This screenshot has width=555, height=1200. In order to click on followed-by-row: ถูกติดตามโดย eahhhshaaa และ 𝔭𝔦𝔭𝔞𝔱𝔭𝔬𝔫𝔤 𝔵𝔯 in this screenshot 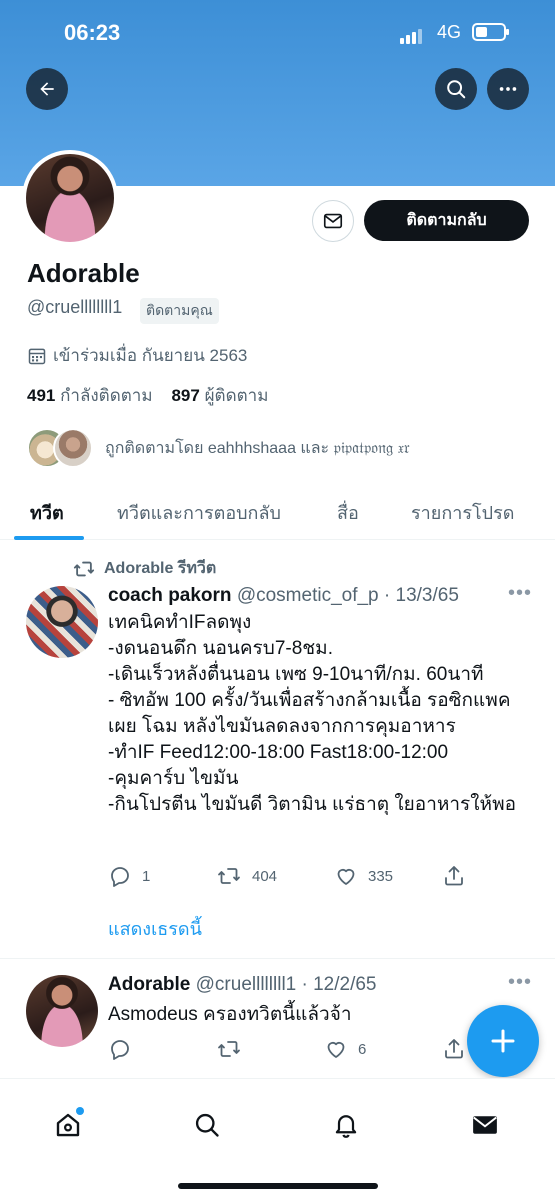, I will do `click(218, 448)`.